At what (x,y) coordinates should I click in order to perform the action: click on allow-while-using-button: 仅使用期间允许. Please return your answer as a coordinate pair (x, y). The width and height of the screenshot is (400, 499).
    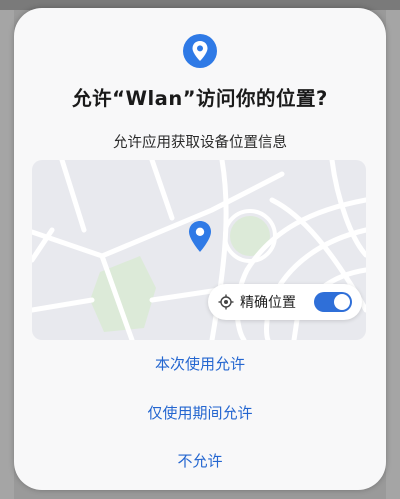
    Looking at the image, I should click on (200, 412).